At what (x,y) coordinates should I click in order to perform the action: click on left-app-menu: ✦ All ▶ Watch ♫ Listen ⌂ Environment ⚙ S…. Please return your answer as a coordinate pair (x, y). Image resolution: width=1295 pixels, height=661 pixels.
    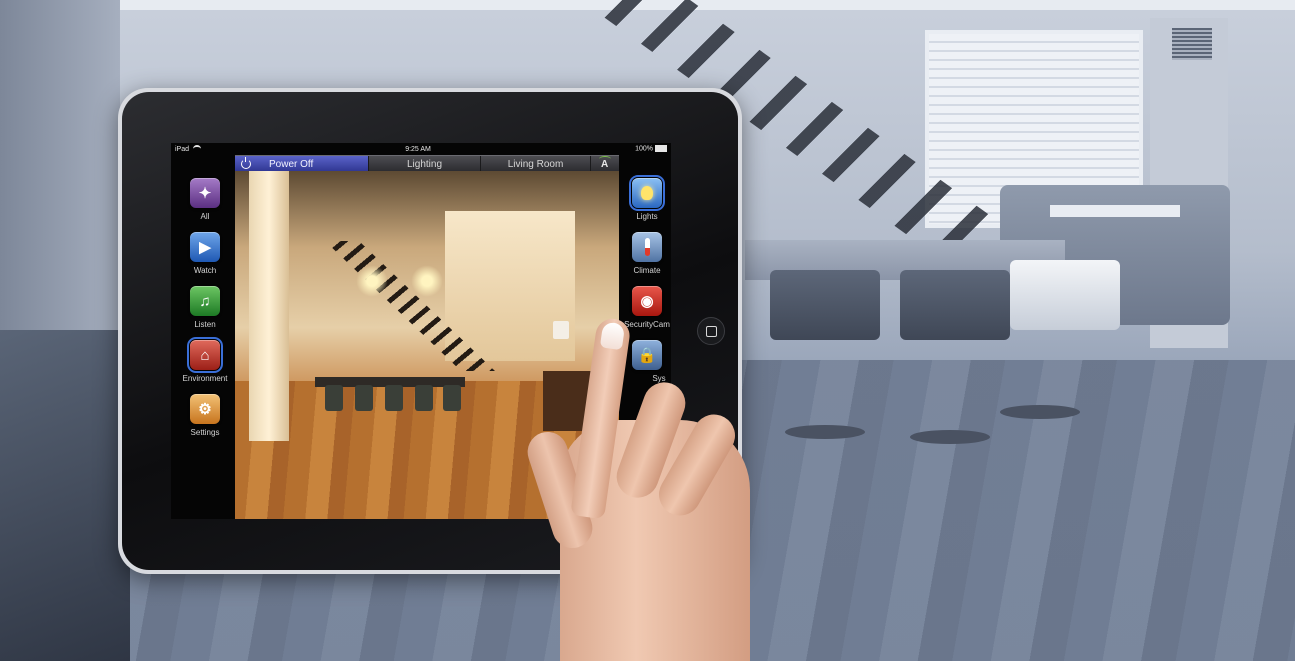
    Looking at the image, I should click on (205, 308).